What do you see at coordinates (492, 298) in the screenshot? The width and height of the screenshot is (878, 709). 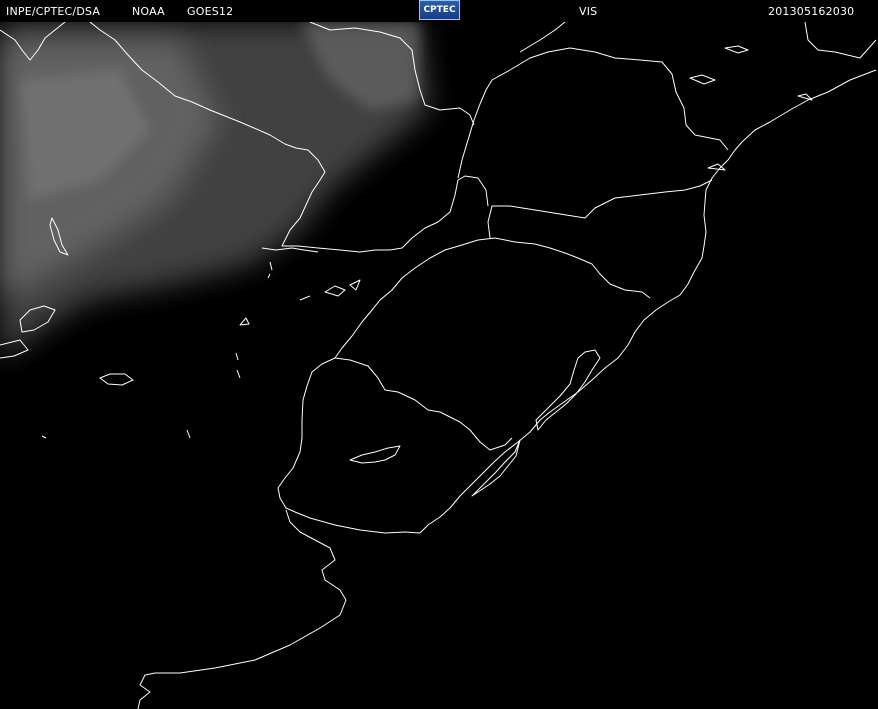 I see `border-argentina-brazil` at bounding box center [492, 298].